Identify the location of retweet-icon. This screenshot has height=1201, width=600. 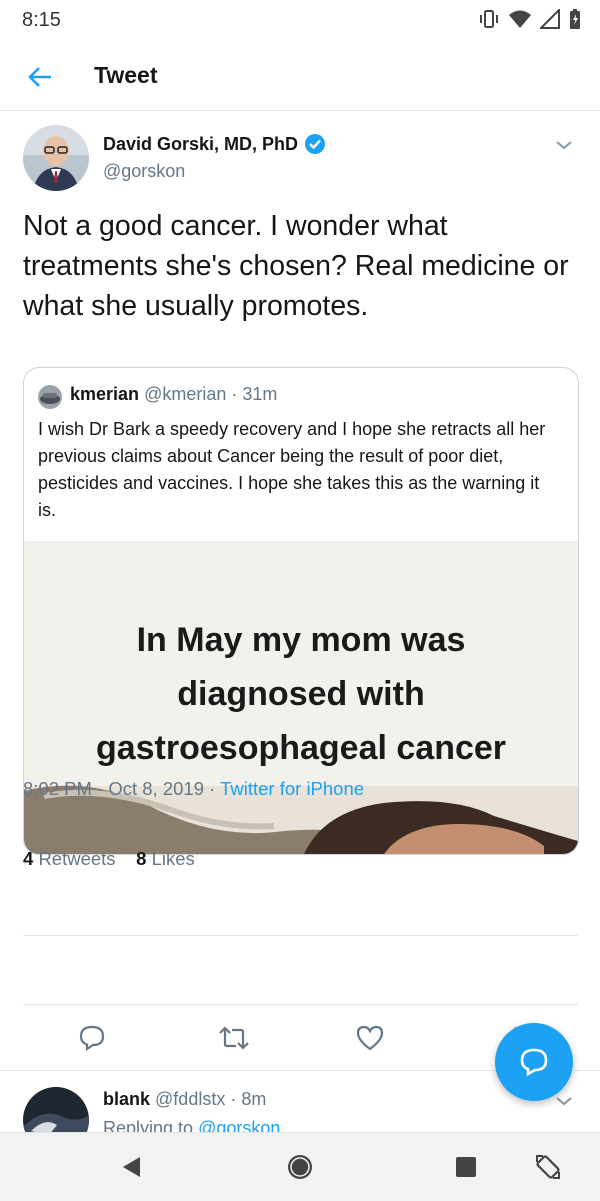
(234, 1038).